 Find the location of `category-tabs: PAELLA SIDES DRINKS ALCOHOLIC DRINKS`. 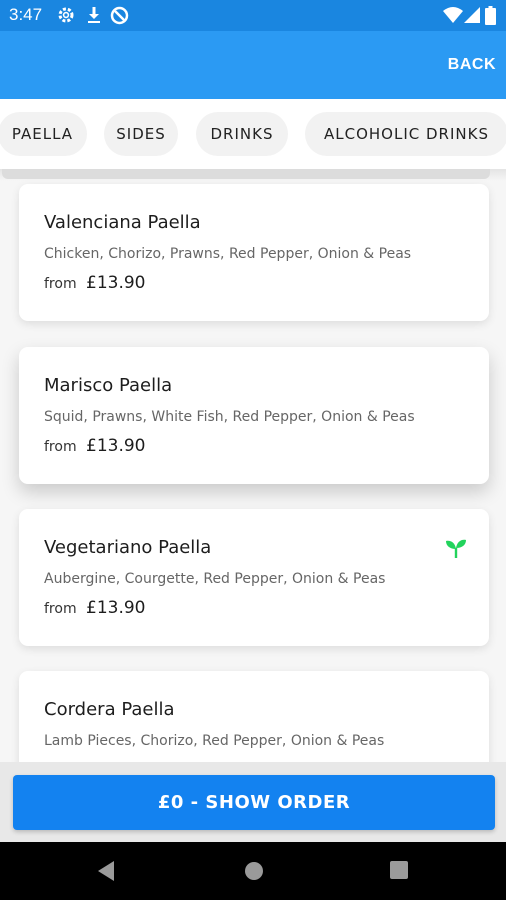

category-tabs: PAELLA SIDES DRINKS ALCOHOLIC DRINKS is located at coordinates (253, 134).